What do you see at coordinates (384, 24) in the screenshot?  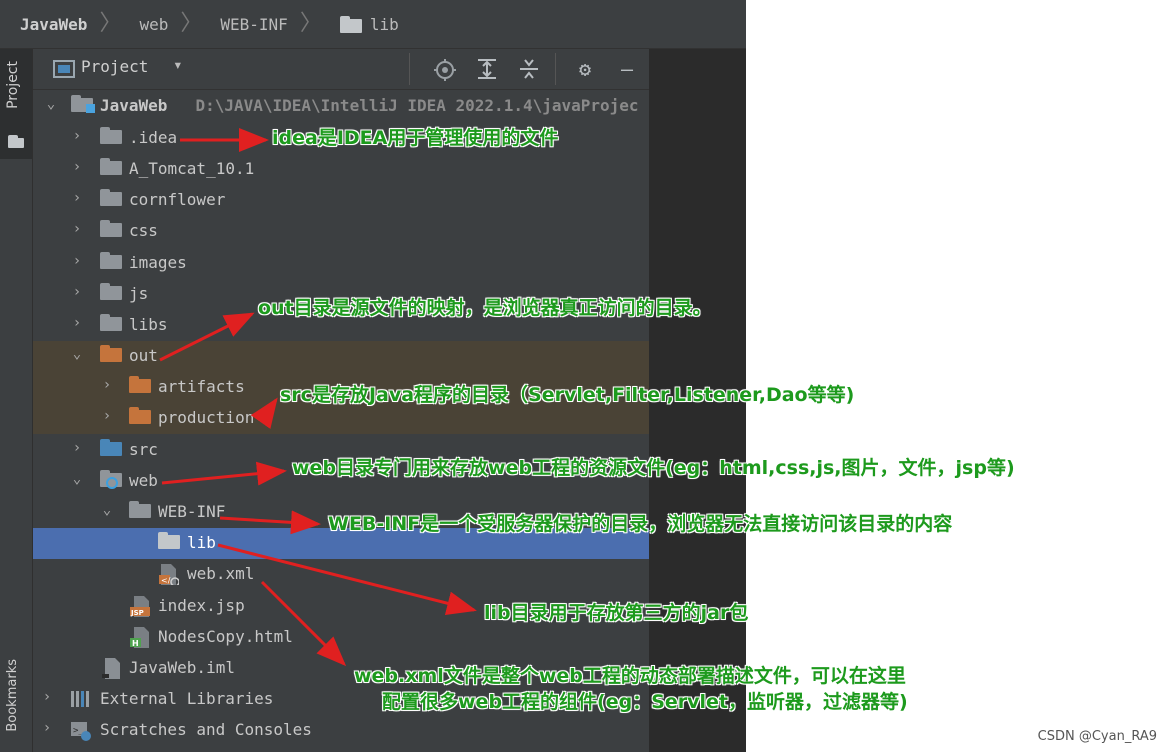 I see `breadcrumb-lib-label: lib` at bounding box center [384, 24].